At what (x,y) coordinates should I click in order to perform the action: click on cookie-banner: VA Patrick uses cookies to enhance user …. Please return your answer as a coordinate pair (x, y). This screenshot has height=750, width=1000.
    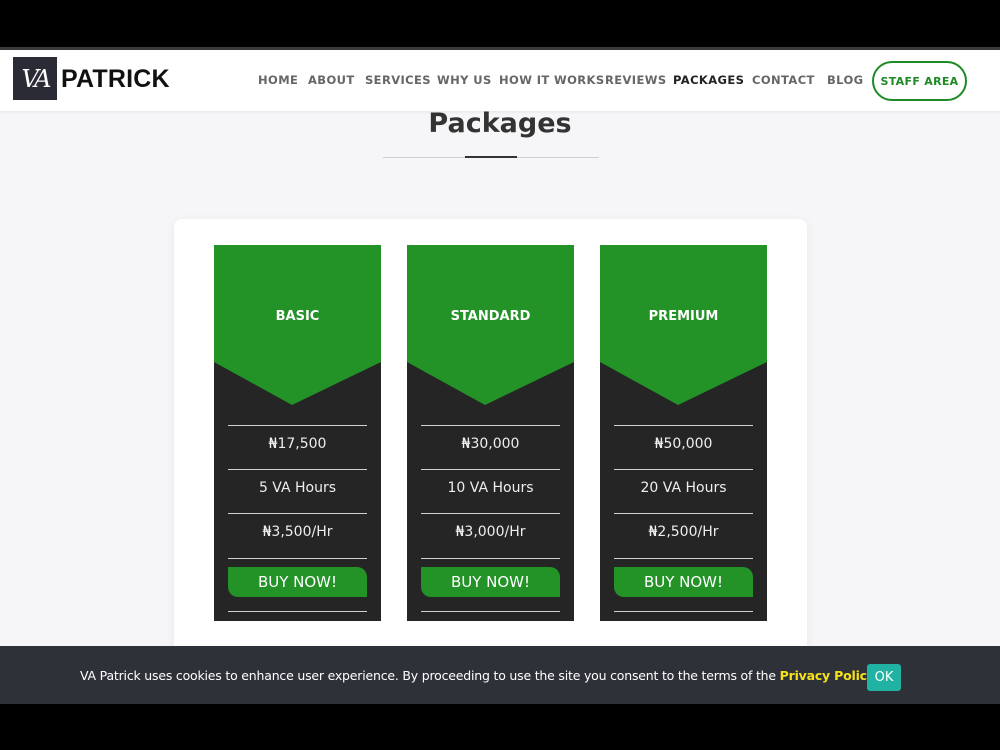
    Looking at the image, I should click on (500, 675).